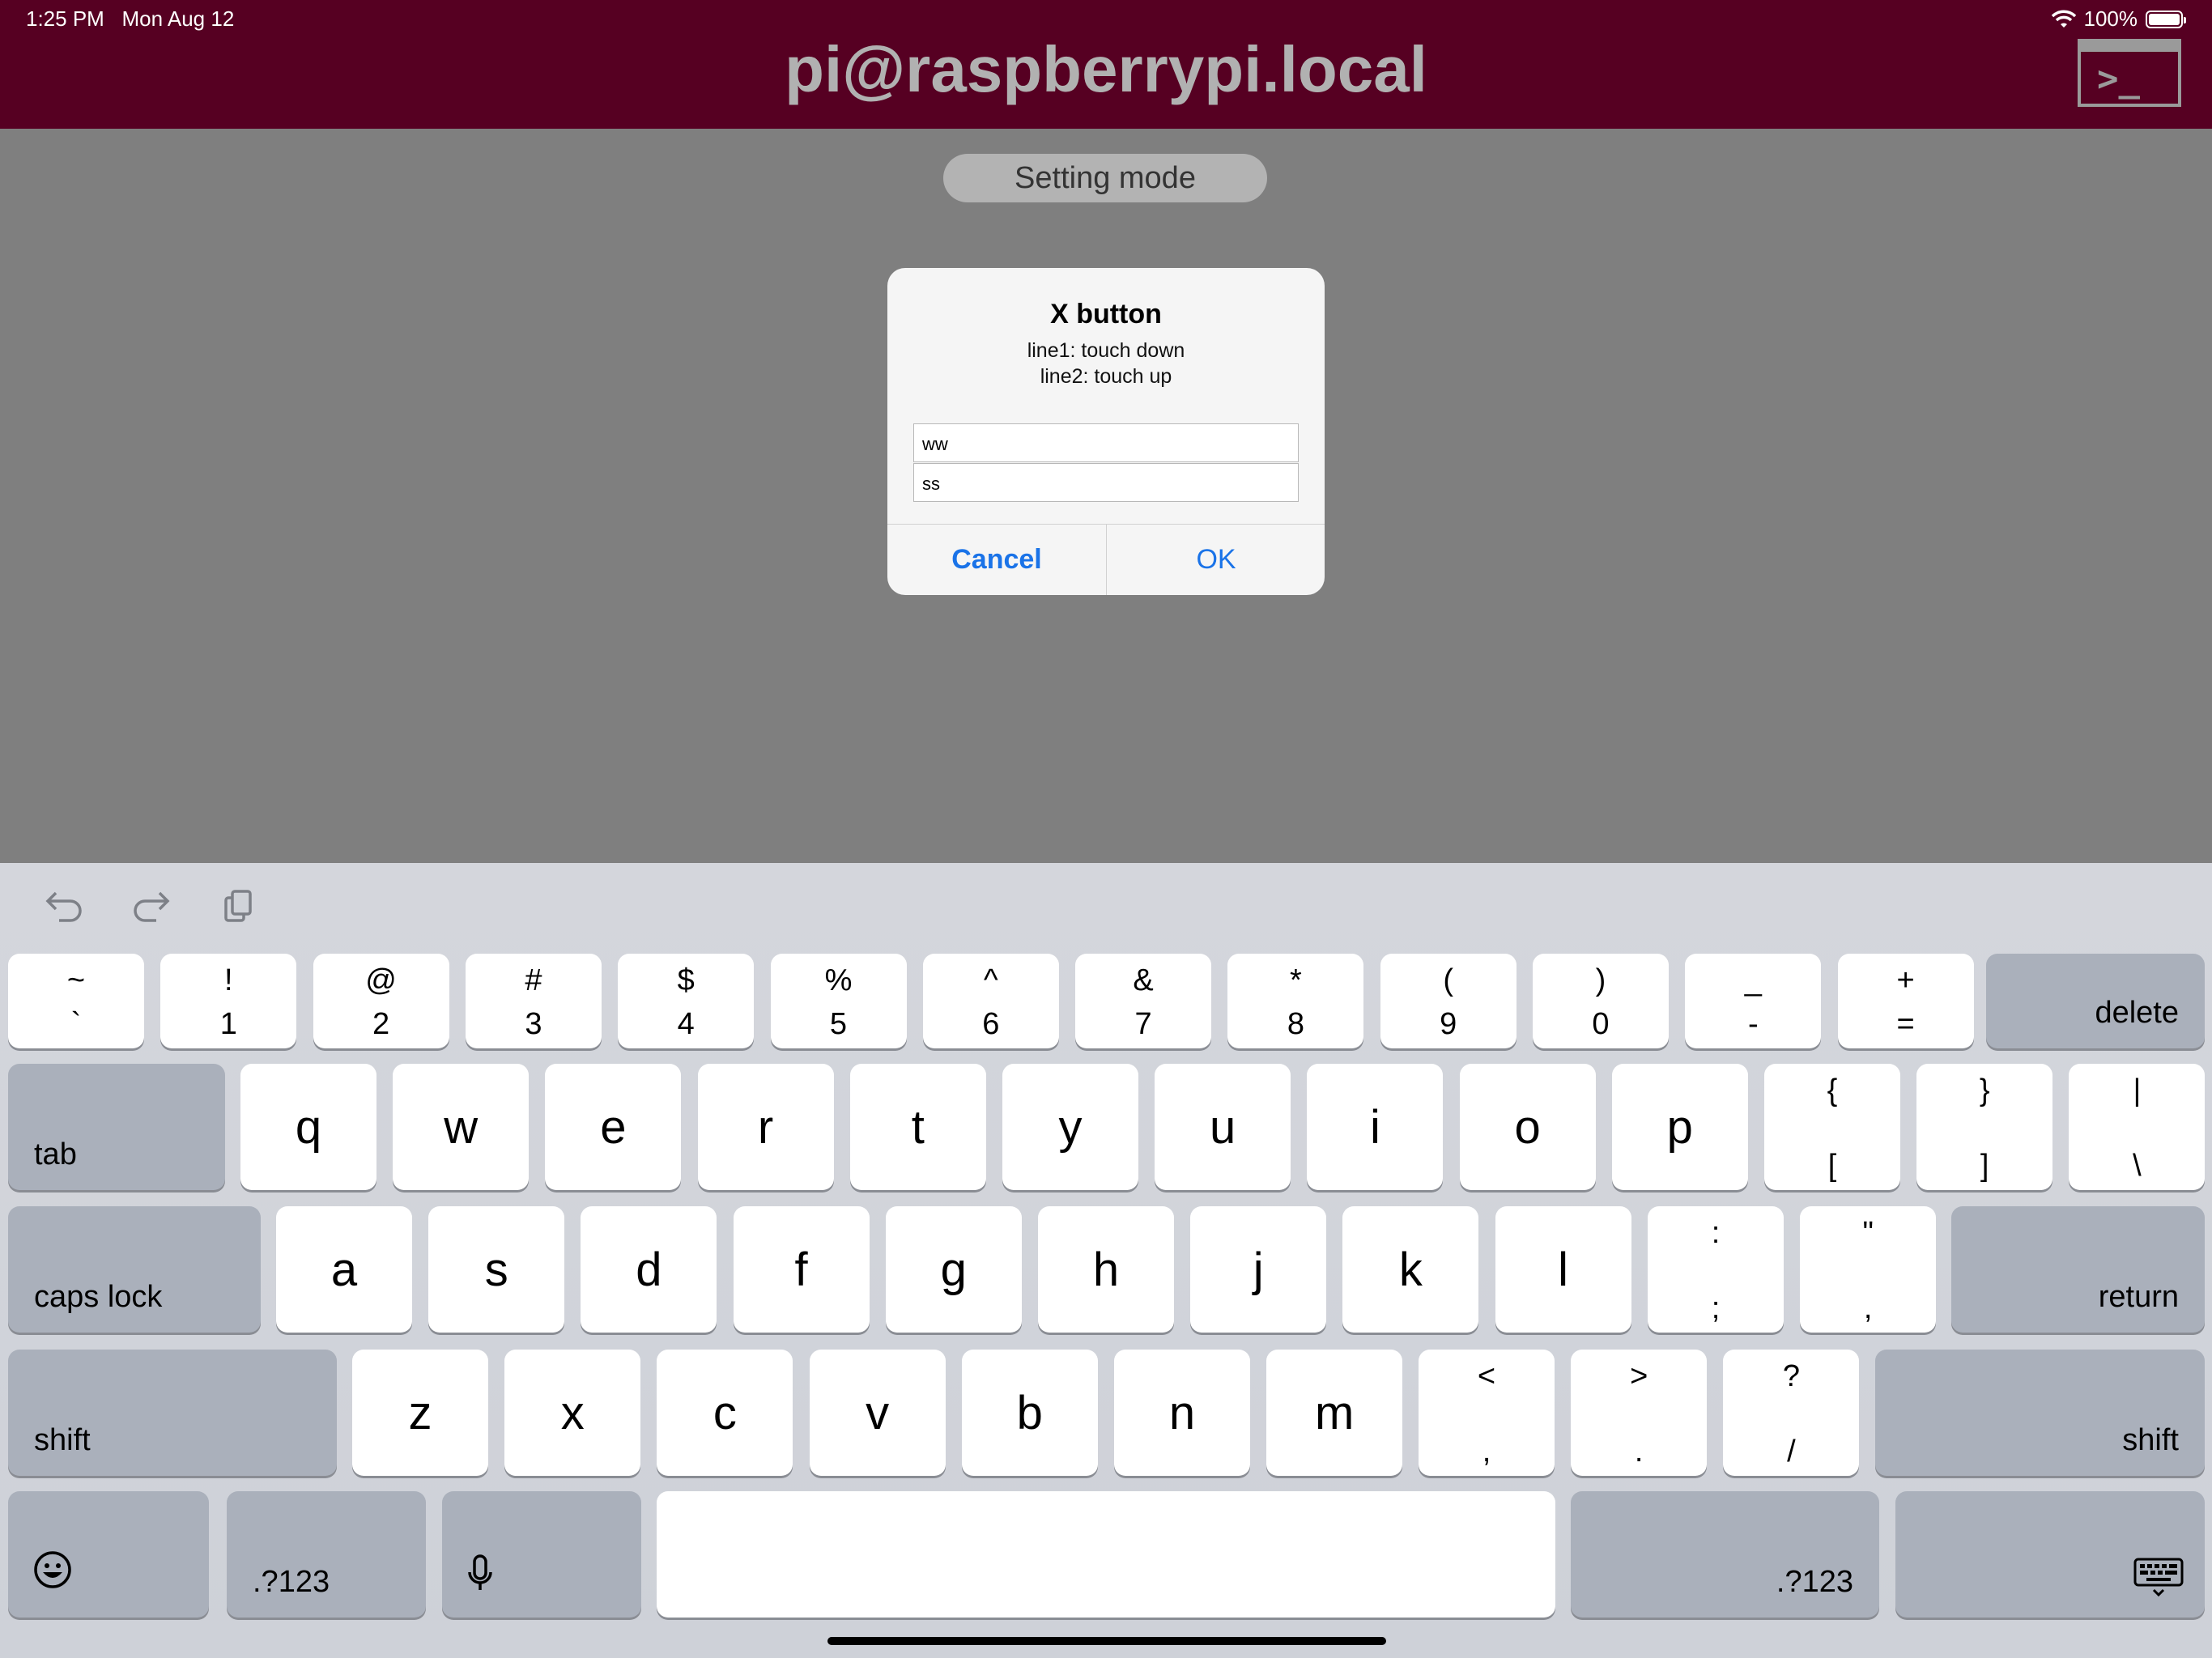  I want to click on key-m: m, so click(1335, 1413).